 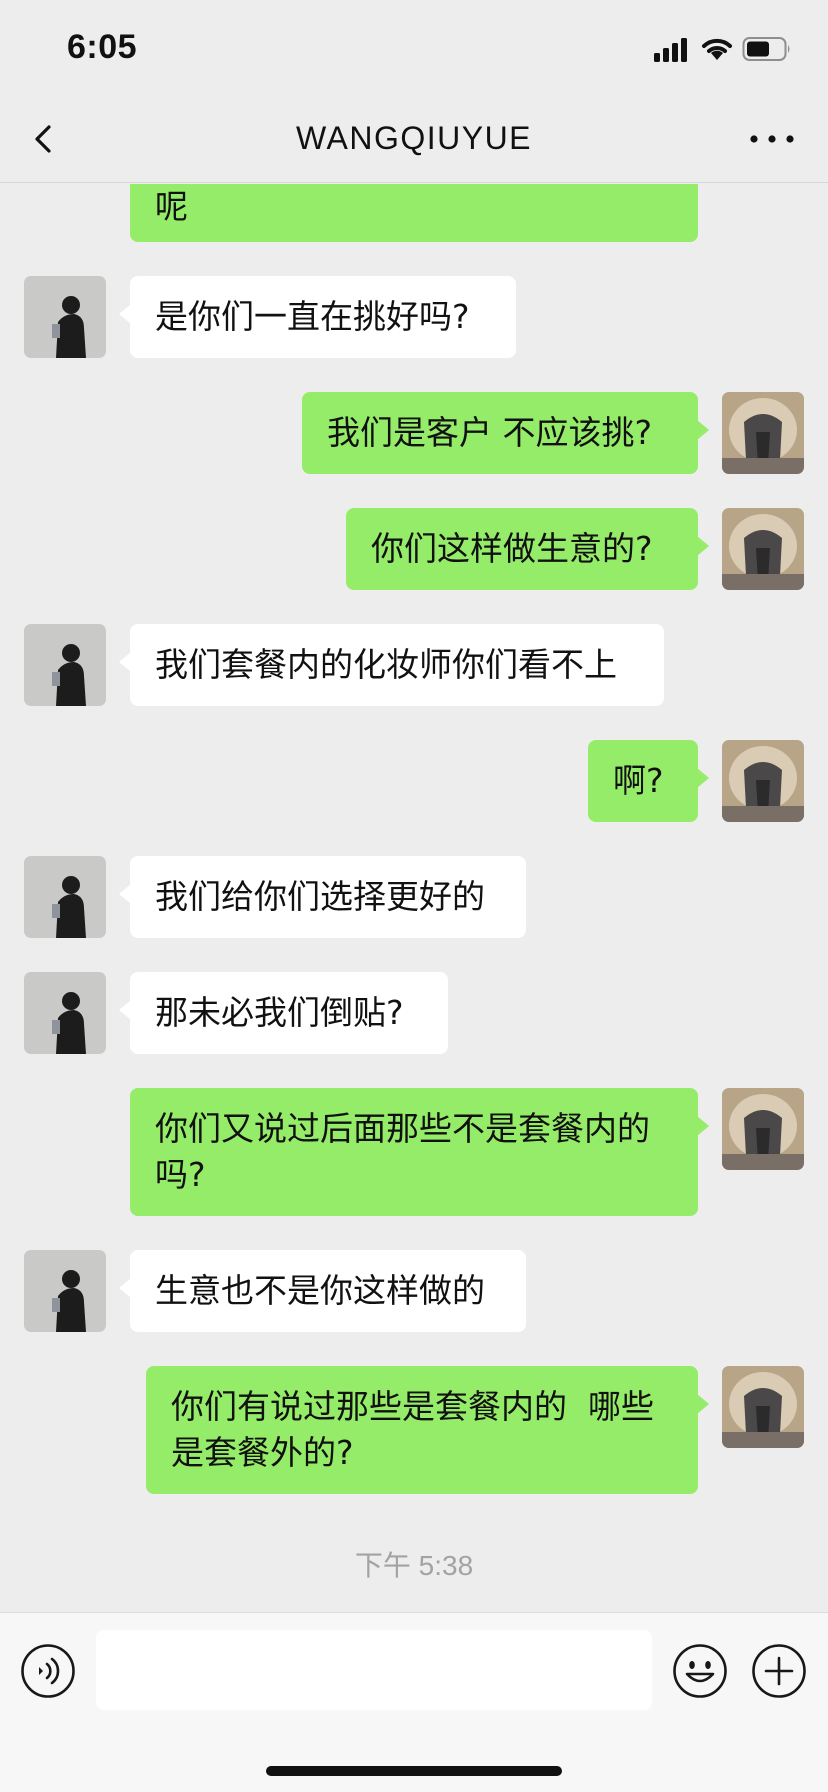 I want to click on message-bubble-outgoing: 你们有说过那些是套餐内的 哪些 是套餐外的?, so click(x=427, y=1430).